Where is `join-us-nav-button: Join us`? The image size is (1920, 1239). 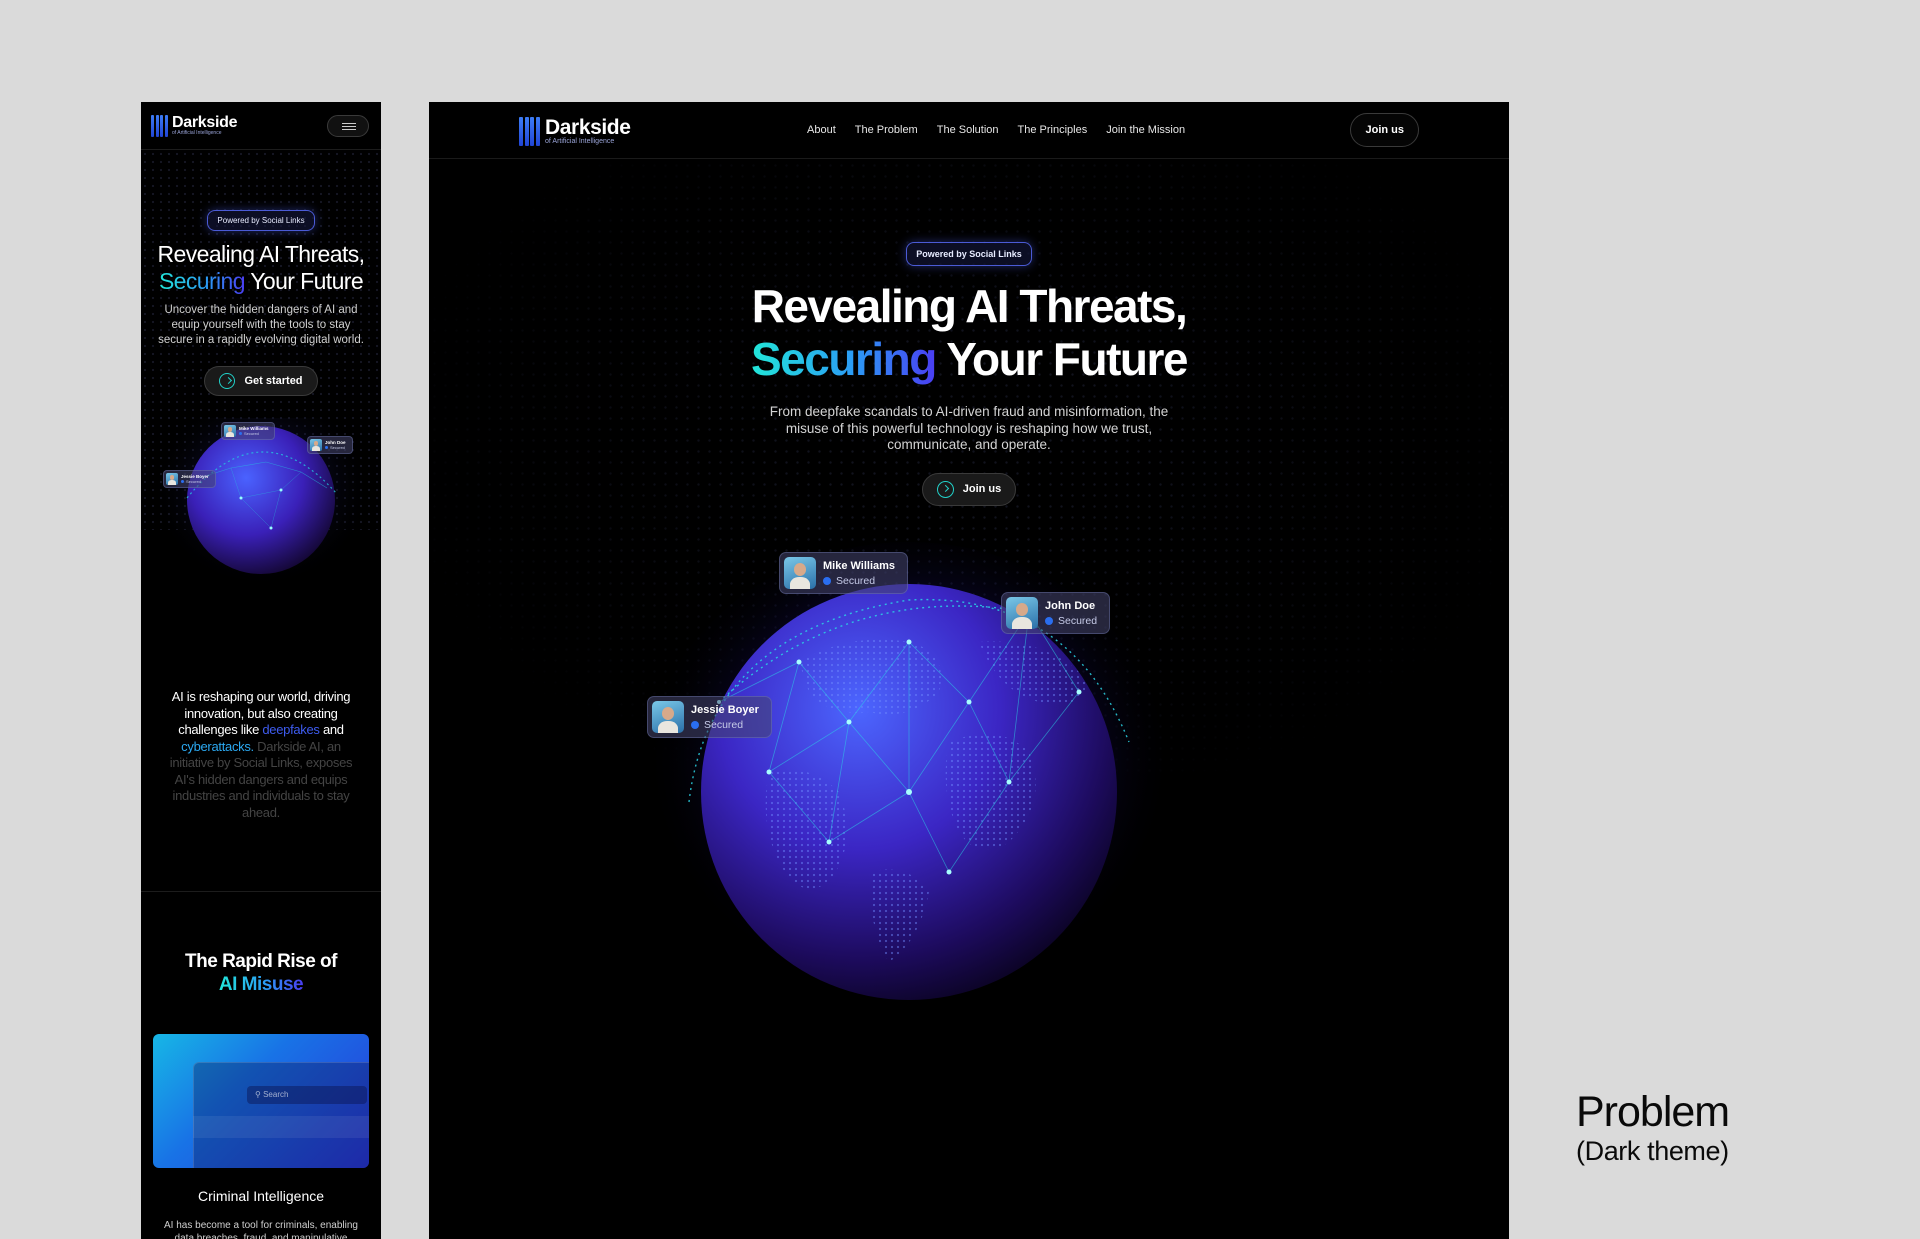
join-us-nav-button: Join us is located at coordinates (1384, 130).